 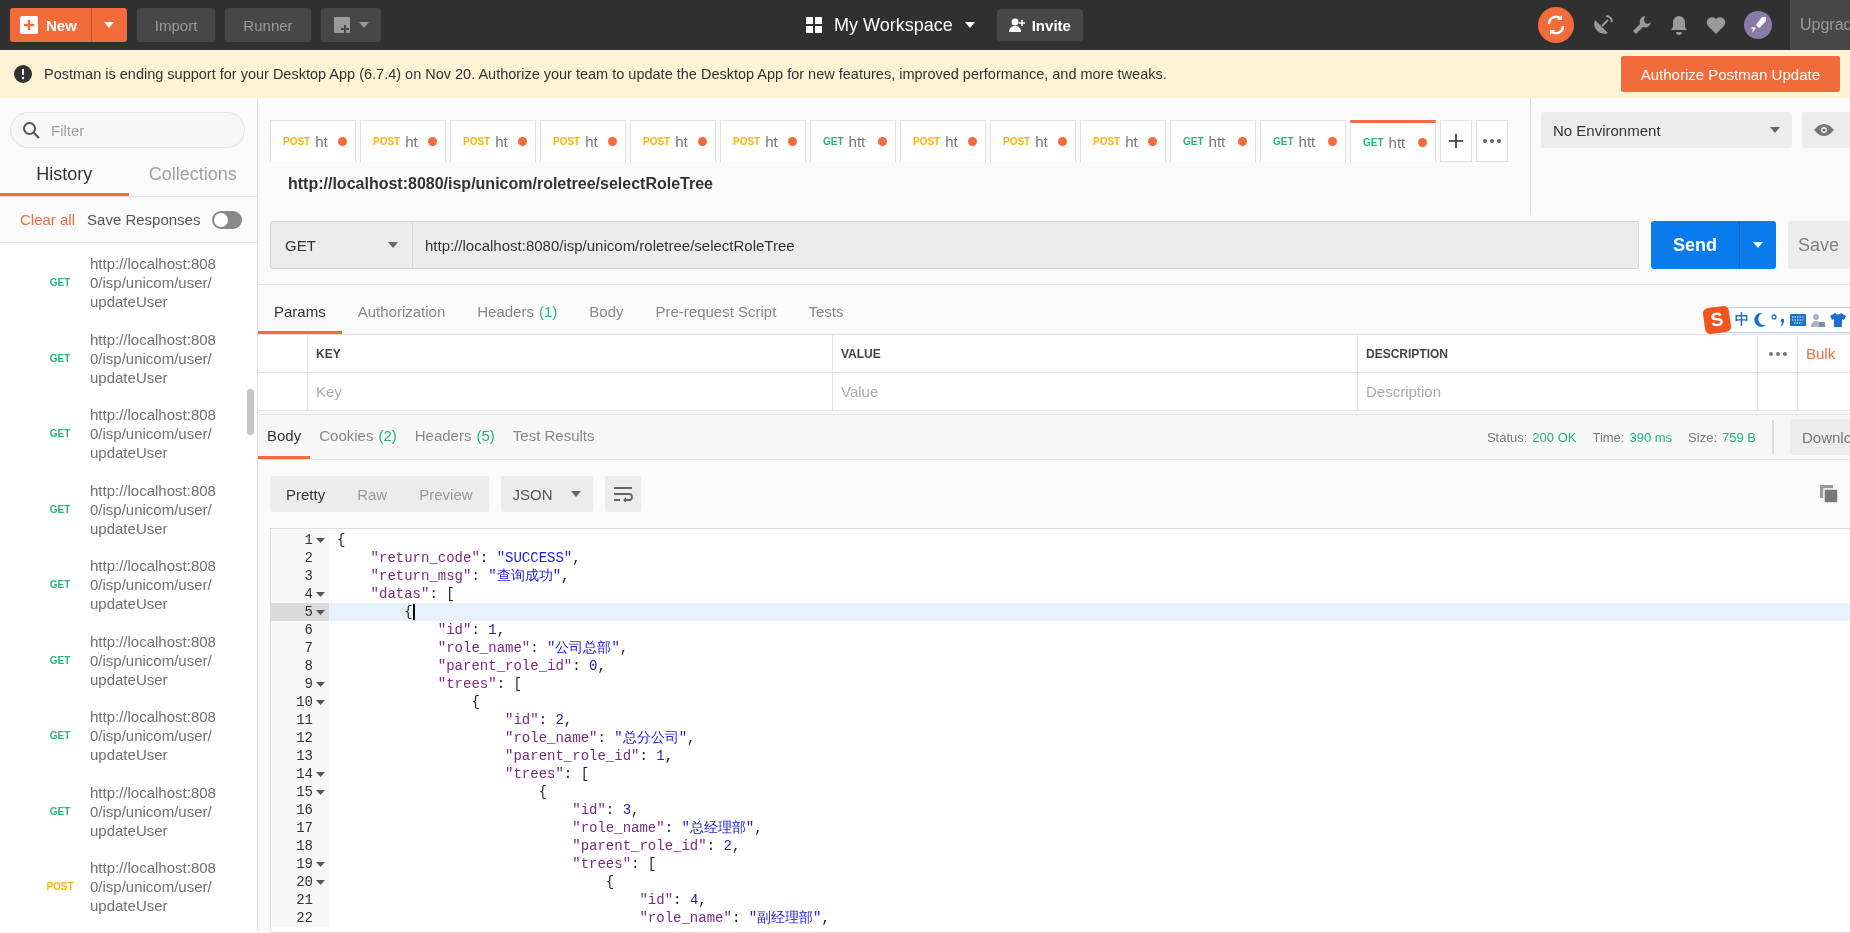 What do you see at coordinates (1825, 130) in the screenshot?
I see `environment-quick-look-button` at bounding box center [1825, 130].